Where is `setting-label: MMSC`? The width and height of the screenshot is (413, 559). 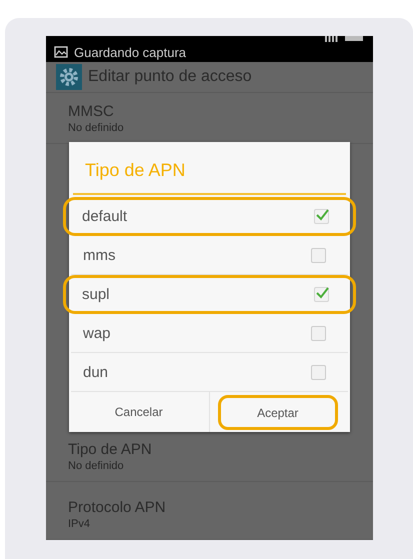 setting-label: MMSC is located at coordinates (91, 112).